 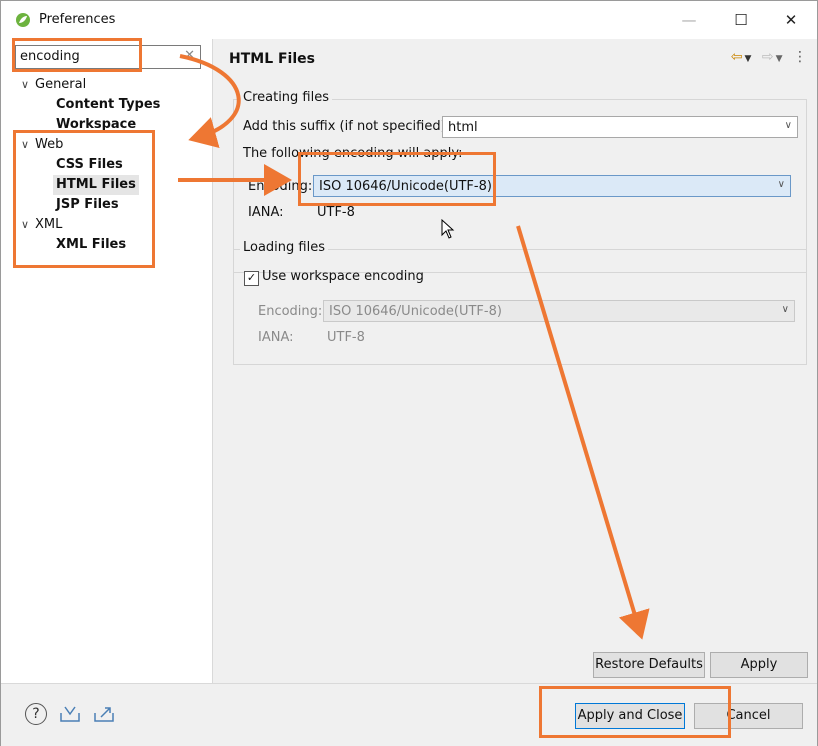 What do you see at coordinates (448, 229) in the screenshot?
I see `mouse-cursor-icon` at bounding box center [448, 229].